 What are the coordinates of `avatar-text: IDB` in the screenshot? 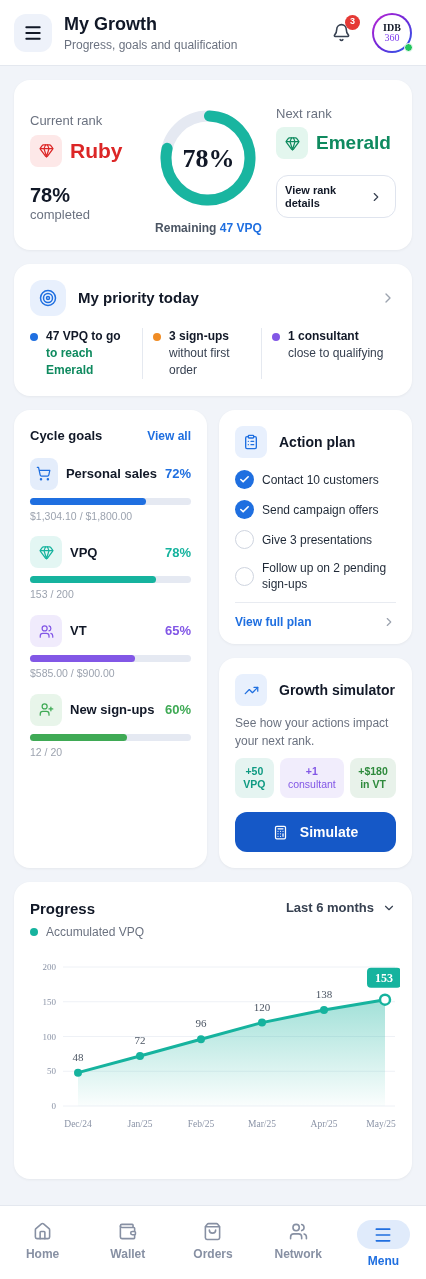 It's located at (392, 27).